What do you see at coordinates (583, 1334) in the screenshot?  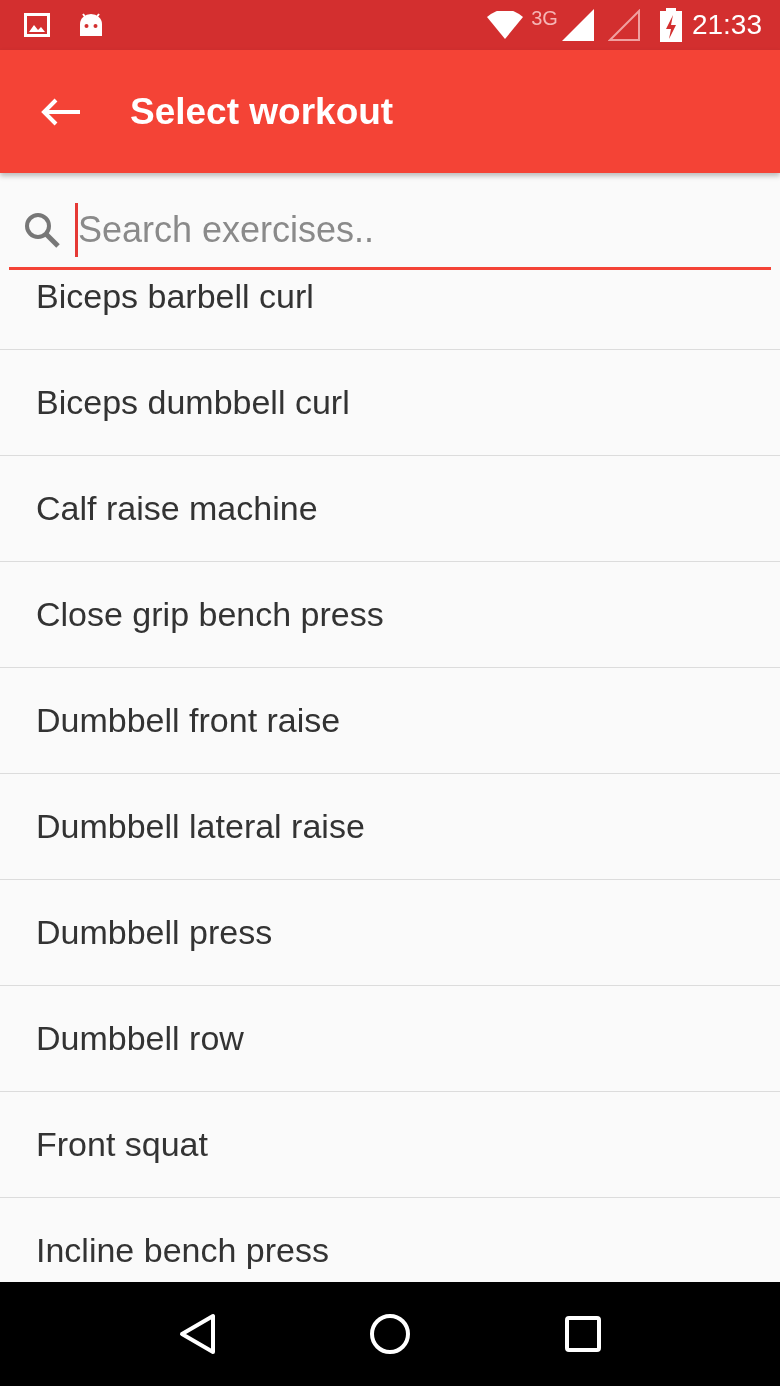 I see `square-recents-icon` at bounding box center [583, 1334].